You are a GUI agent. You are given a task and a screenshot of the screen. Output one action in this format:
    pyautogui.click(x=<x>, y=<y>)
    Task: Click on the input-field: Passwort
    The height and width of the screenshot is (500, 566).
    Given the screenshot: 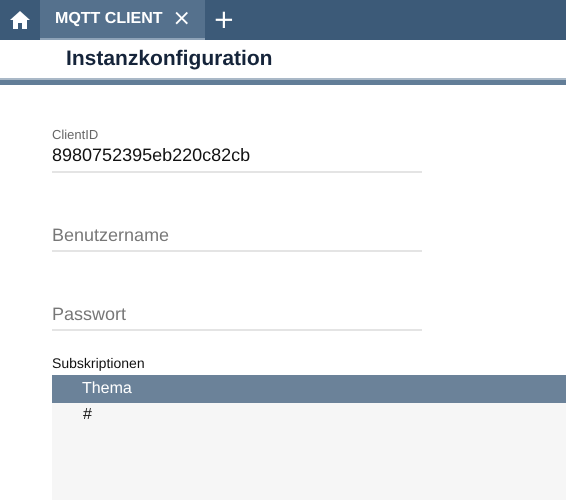 What is the action you would take?
    pyautogui.click(x=237, y=307)
    